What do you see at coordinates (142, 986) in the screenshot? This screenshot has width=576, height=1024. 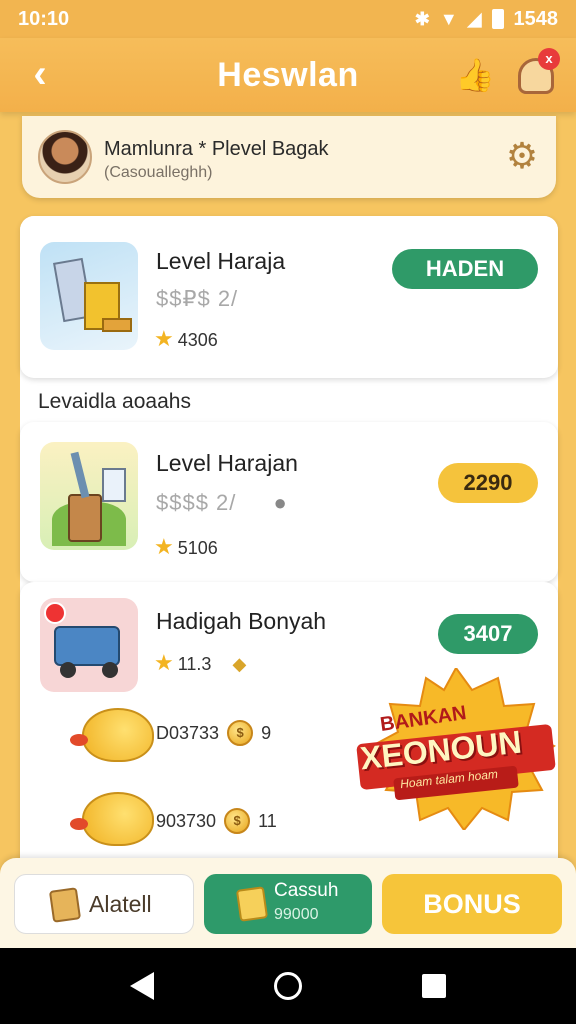 I see `nav-back-icon` at bounding box center [142, 986].